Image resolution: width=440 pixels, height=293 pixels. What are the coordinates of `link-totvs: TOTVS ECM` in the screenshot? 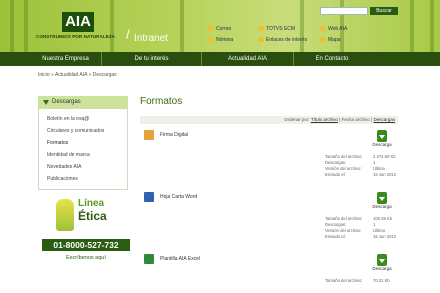 It's located at (276, 29).